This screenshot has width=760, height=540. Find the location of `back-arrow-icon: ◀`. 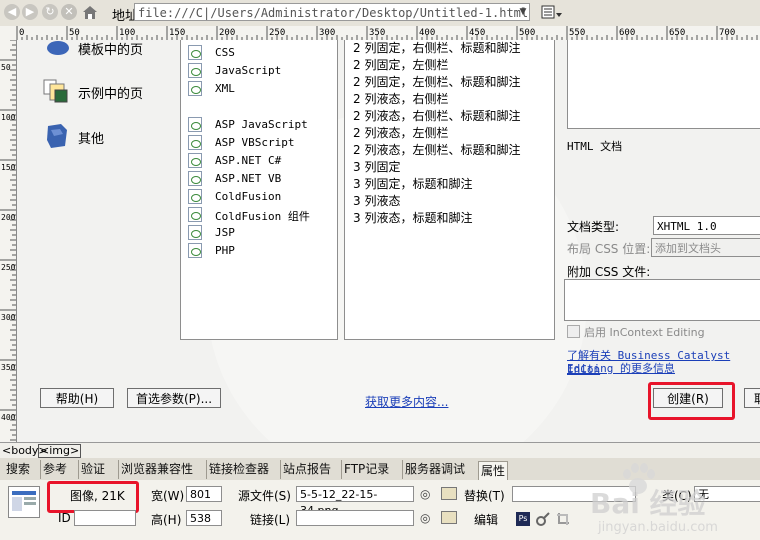

back-arrow-icon: ◀ is located at coordinates (12, 12).